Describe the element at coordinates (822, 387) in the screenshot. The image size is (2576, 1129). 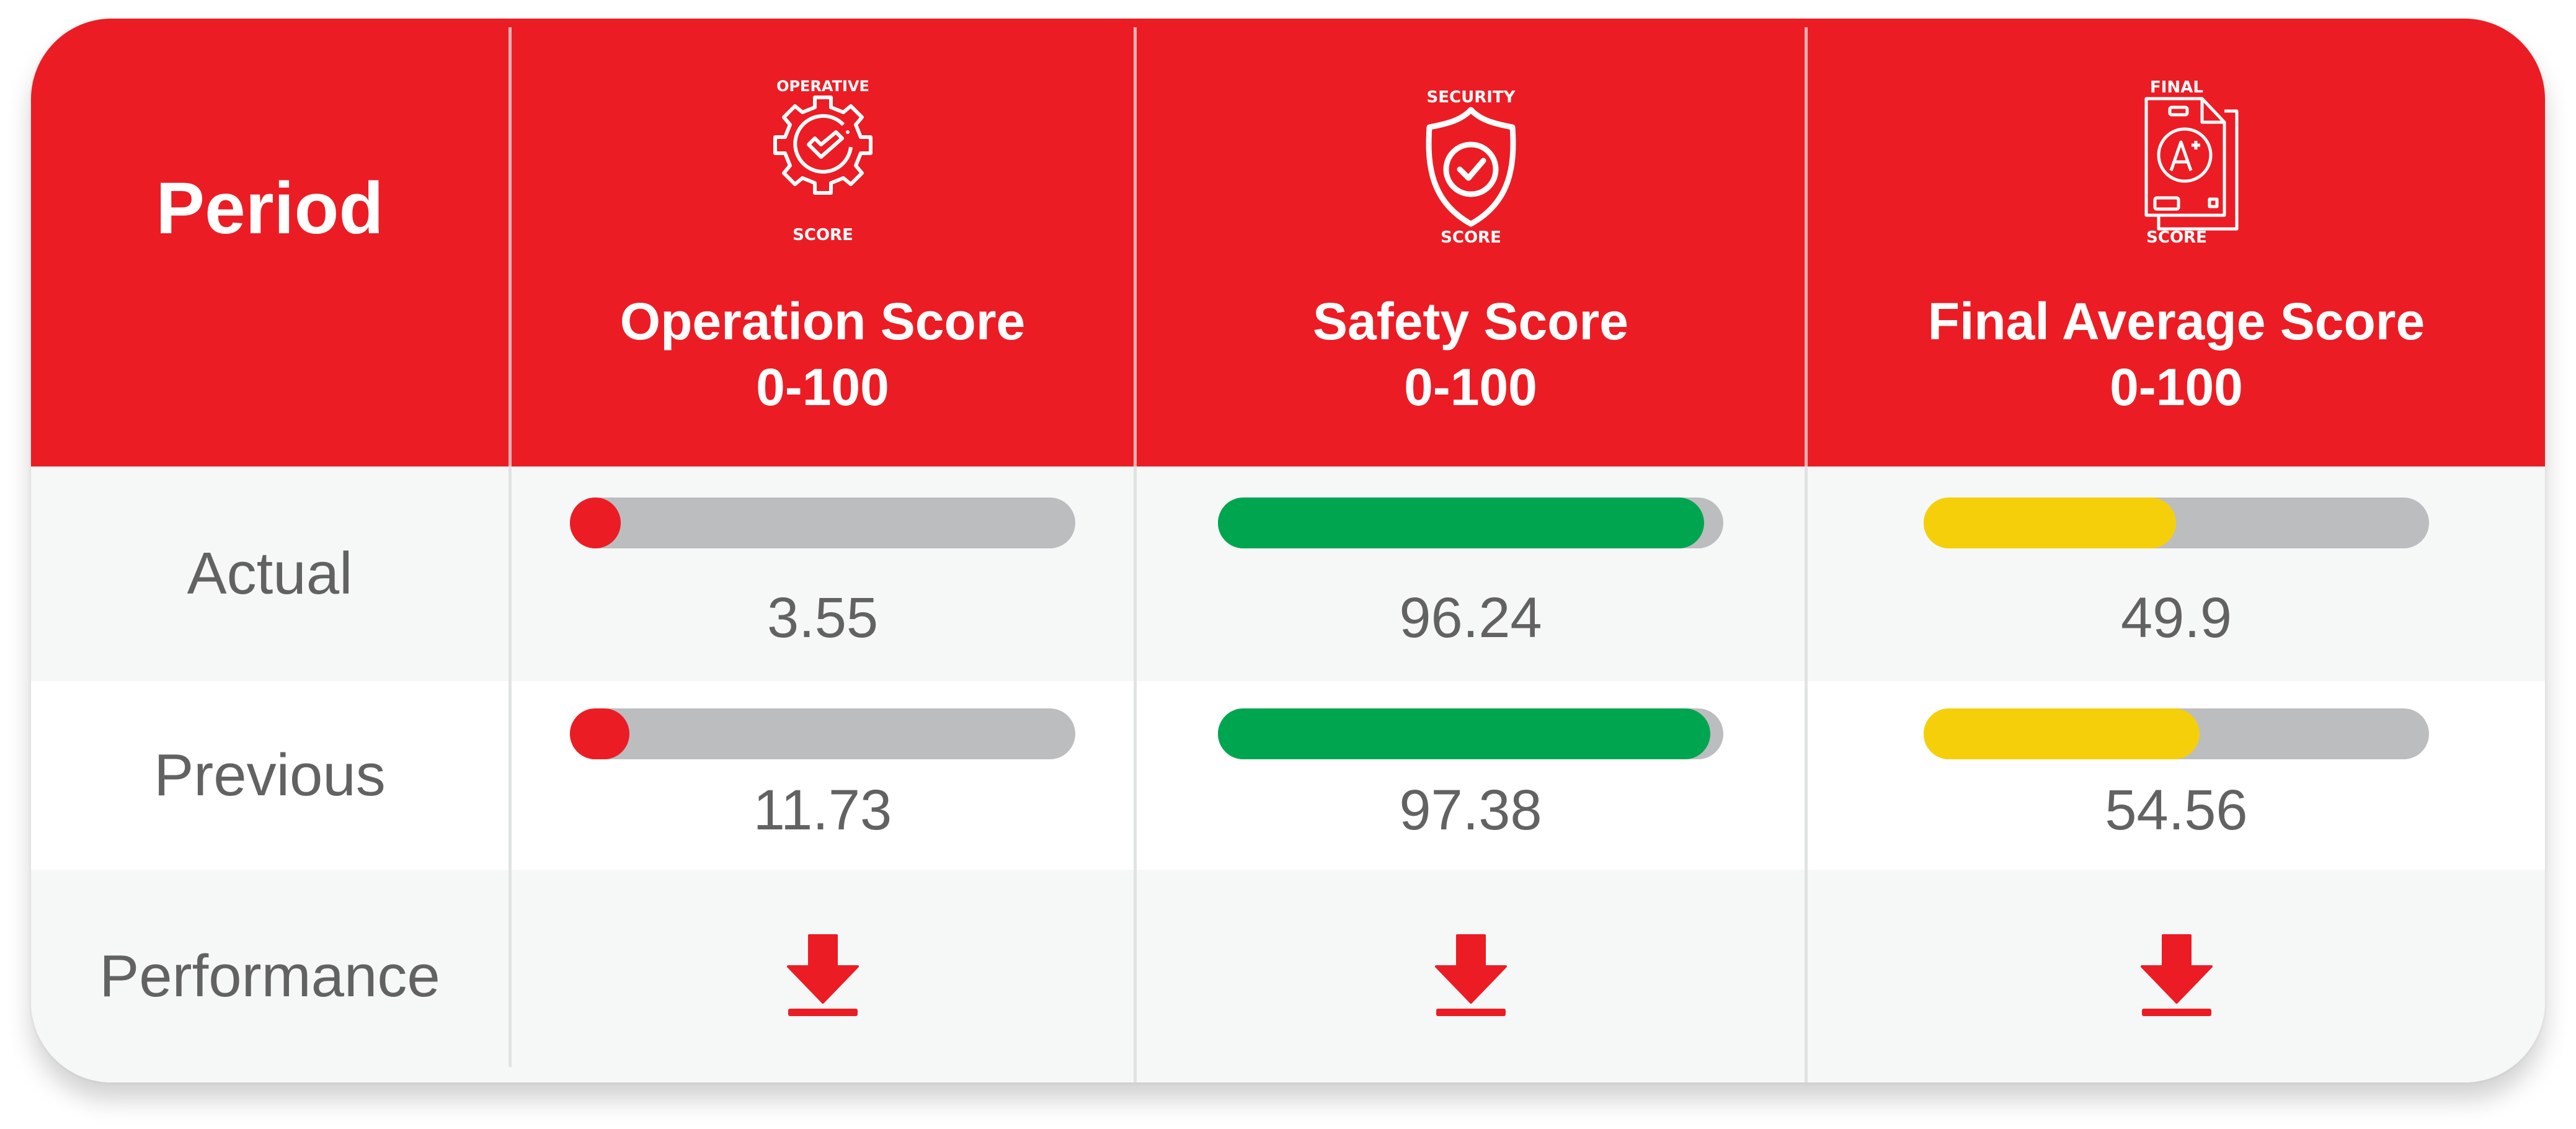
I see `operation-score-range: 0-100` at that location.